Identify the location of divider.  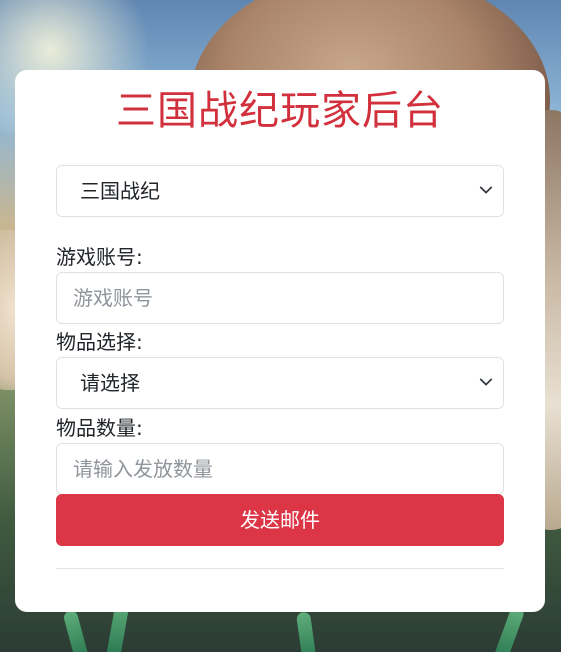
(280, 568).